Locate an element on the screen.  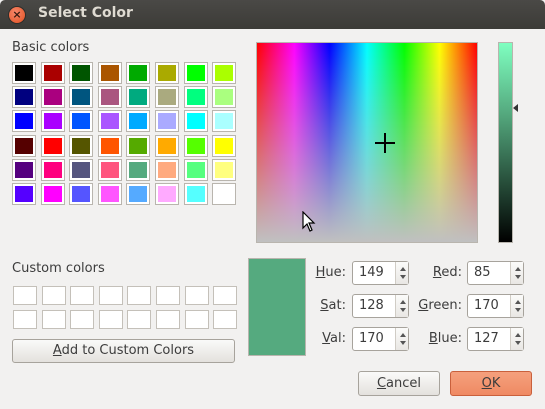
luminance-slider is located at coordinates (505, 142).